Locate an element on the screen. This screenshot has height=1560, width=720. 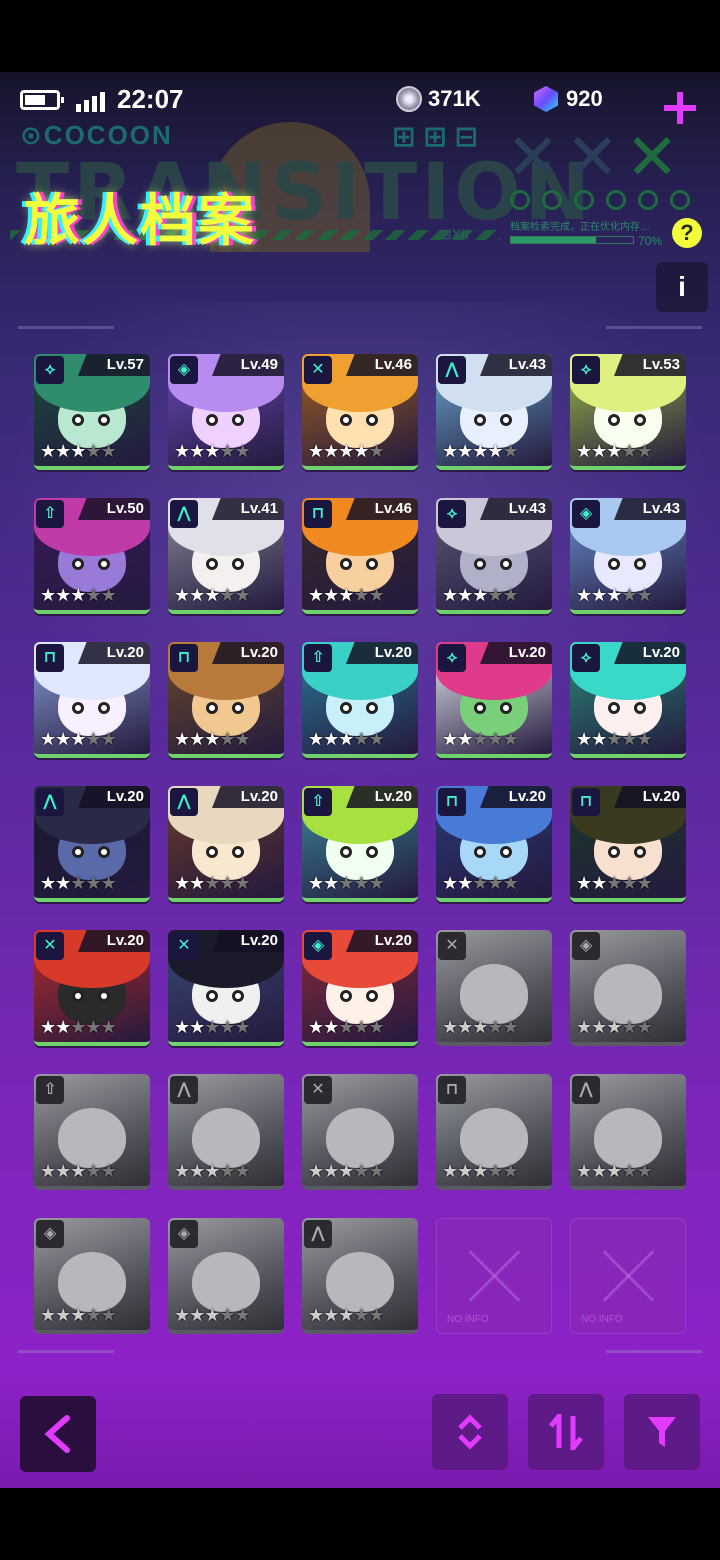
filter-button is located at coordinates (662, 1432).